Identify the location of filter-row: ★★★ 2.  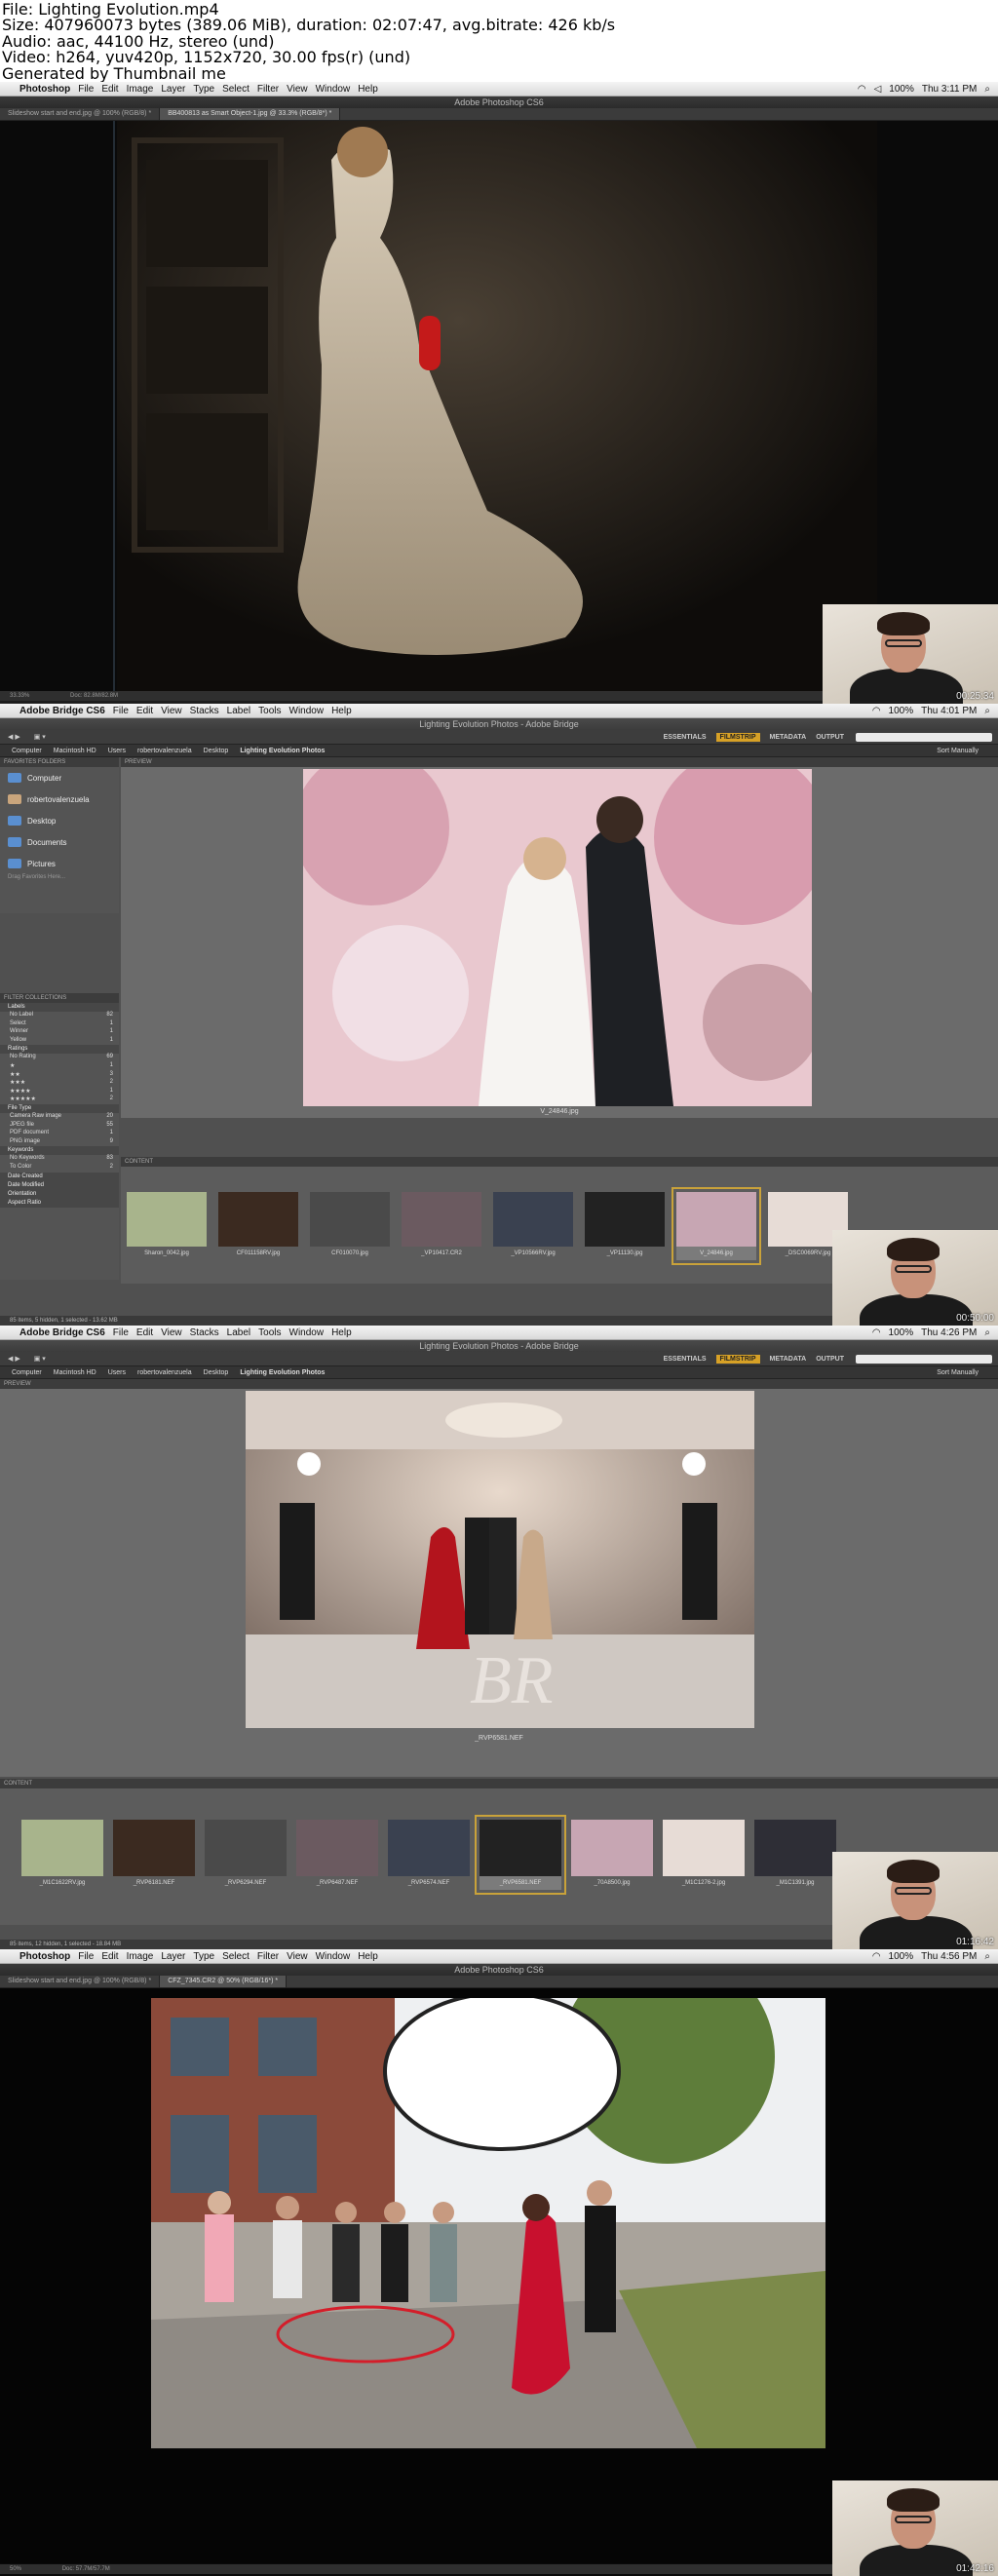
(59, 1083).